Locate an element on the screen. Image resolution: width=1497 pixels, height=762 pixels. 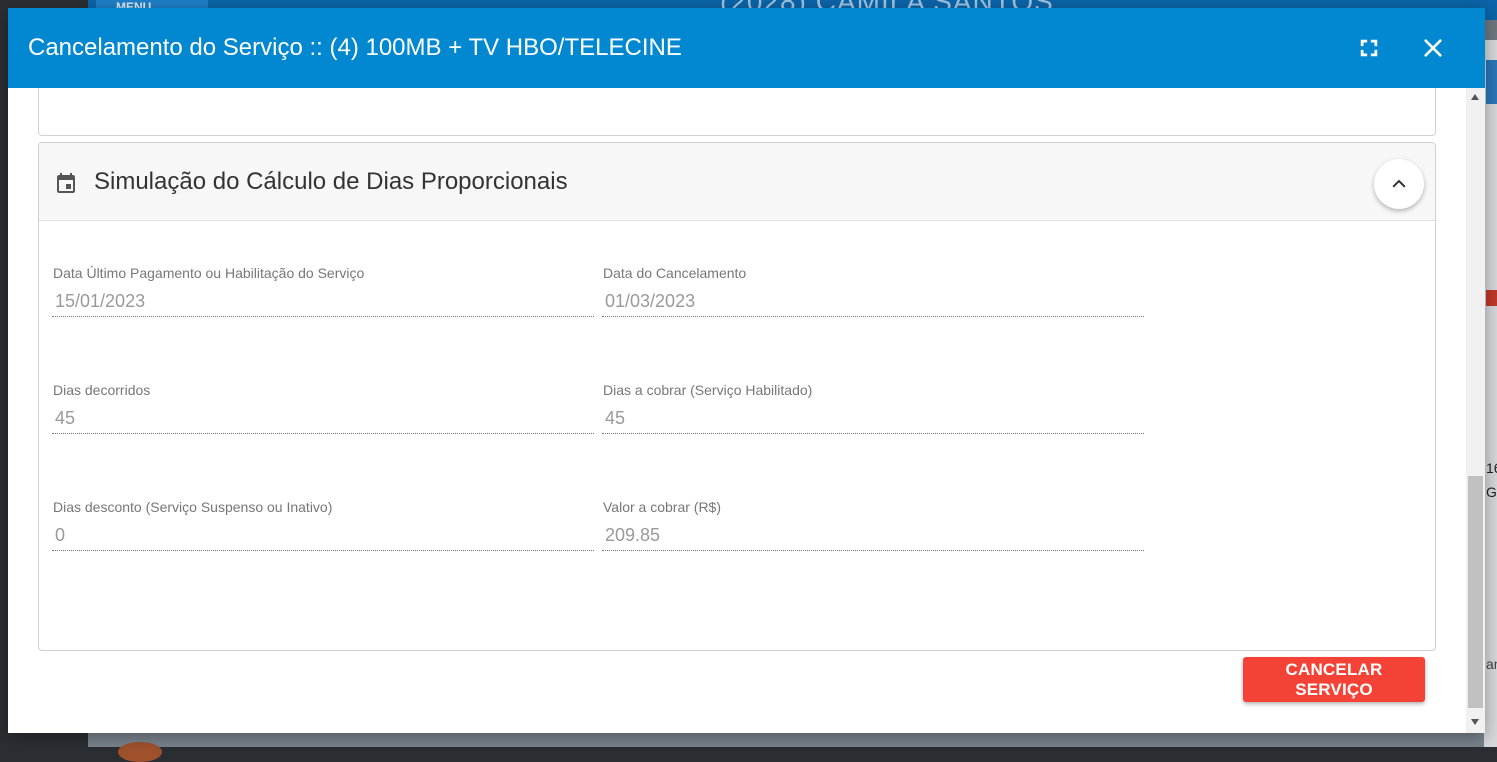
dialog-scrollbar is located at coordinates (1475, 410).